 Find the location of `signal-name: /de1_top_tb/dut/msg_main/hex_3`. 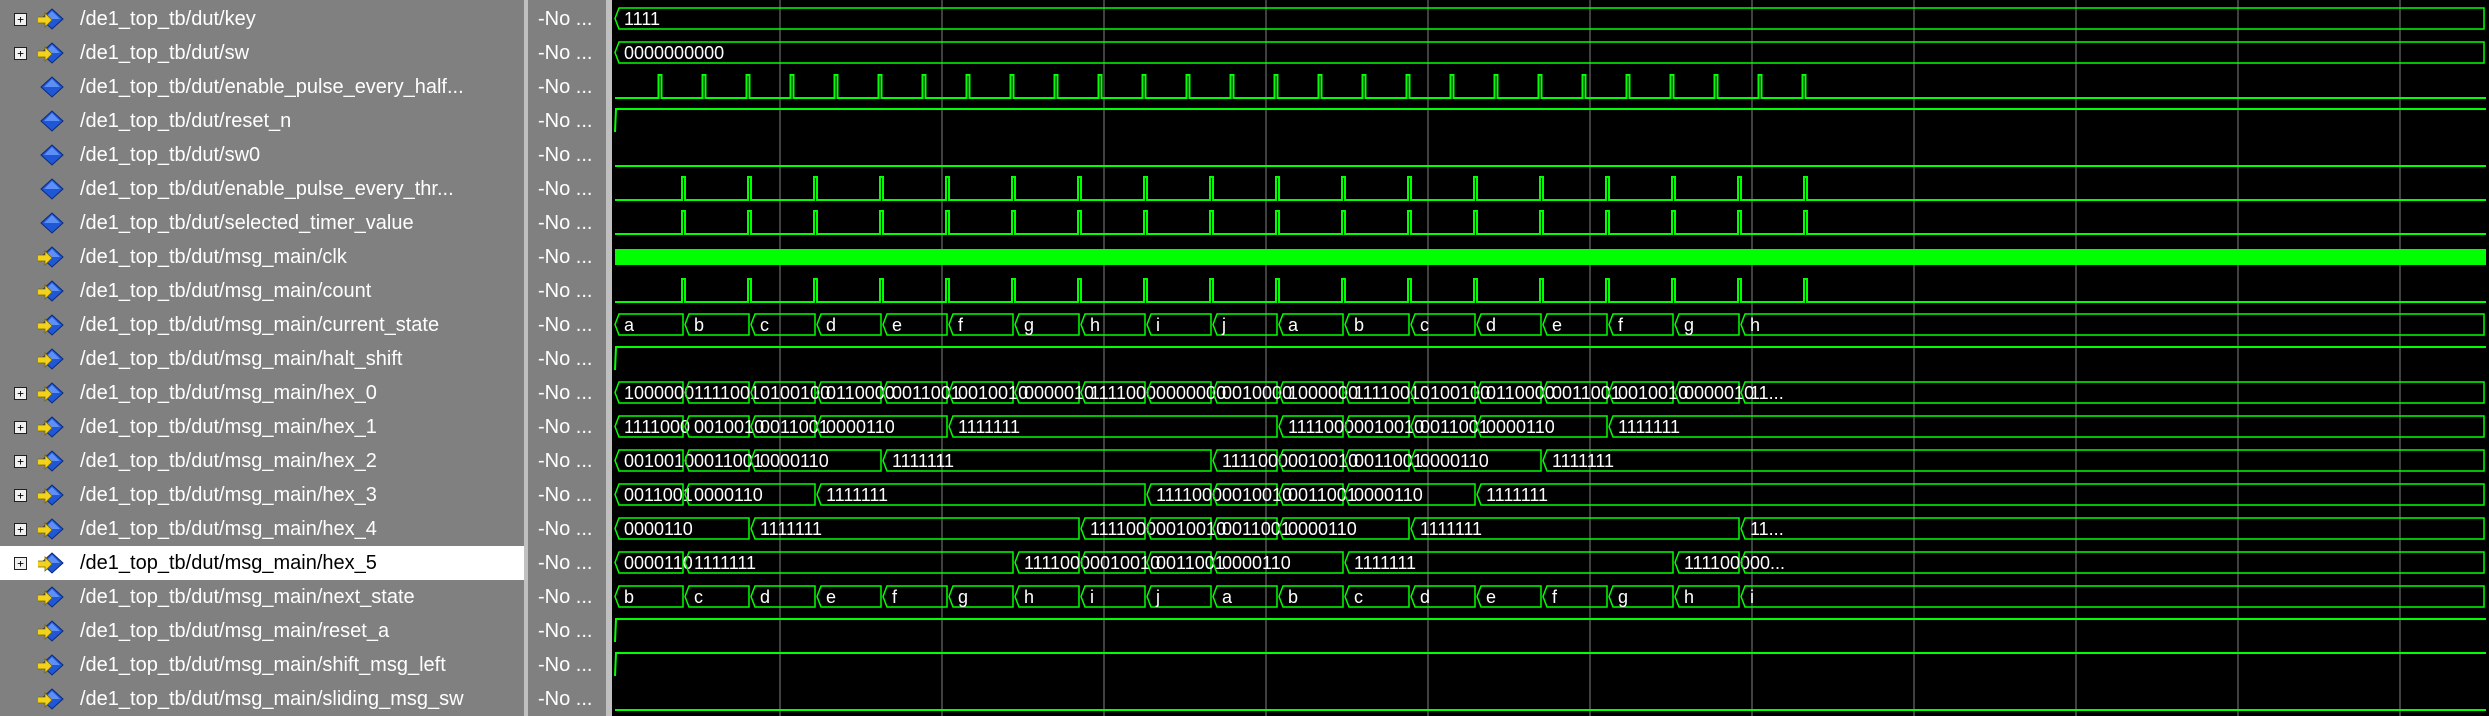

signal-name: /de1_top_tb/dut/msg_main/hex_3 is located at coordinates (228, 494).